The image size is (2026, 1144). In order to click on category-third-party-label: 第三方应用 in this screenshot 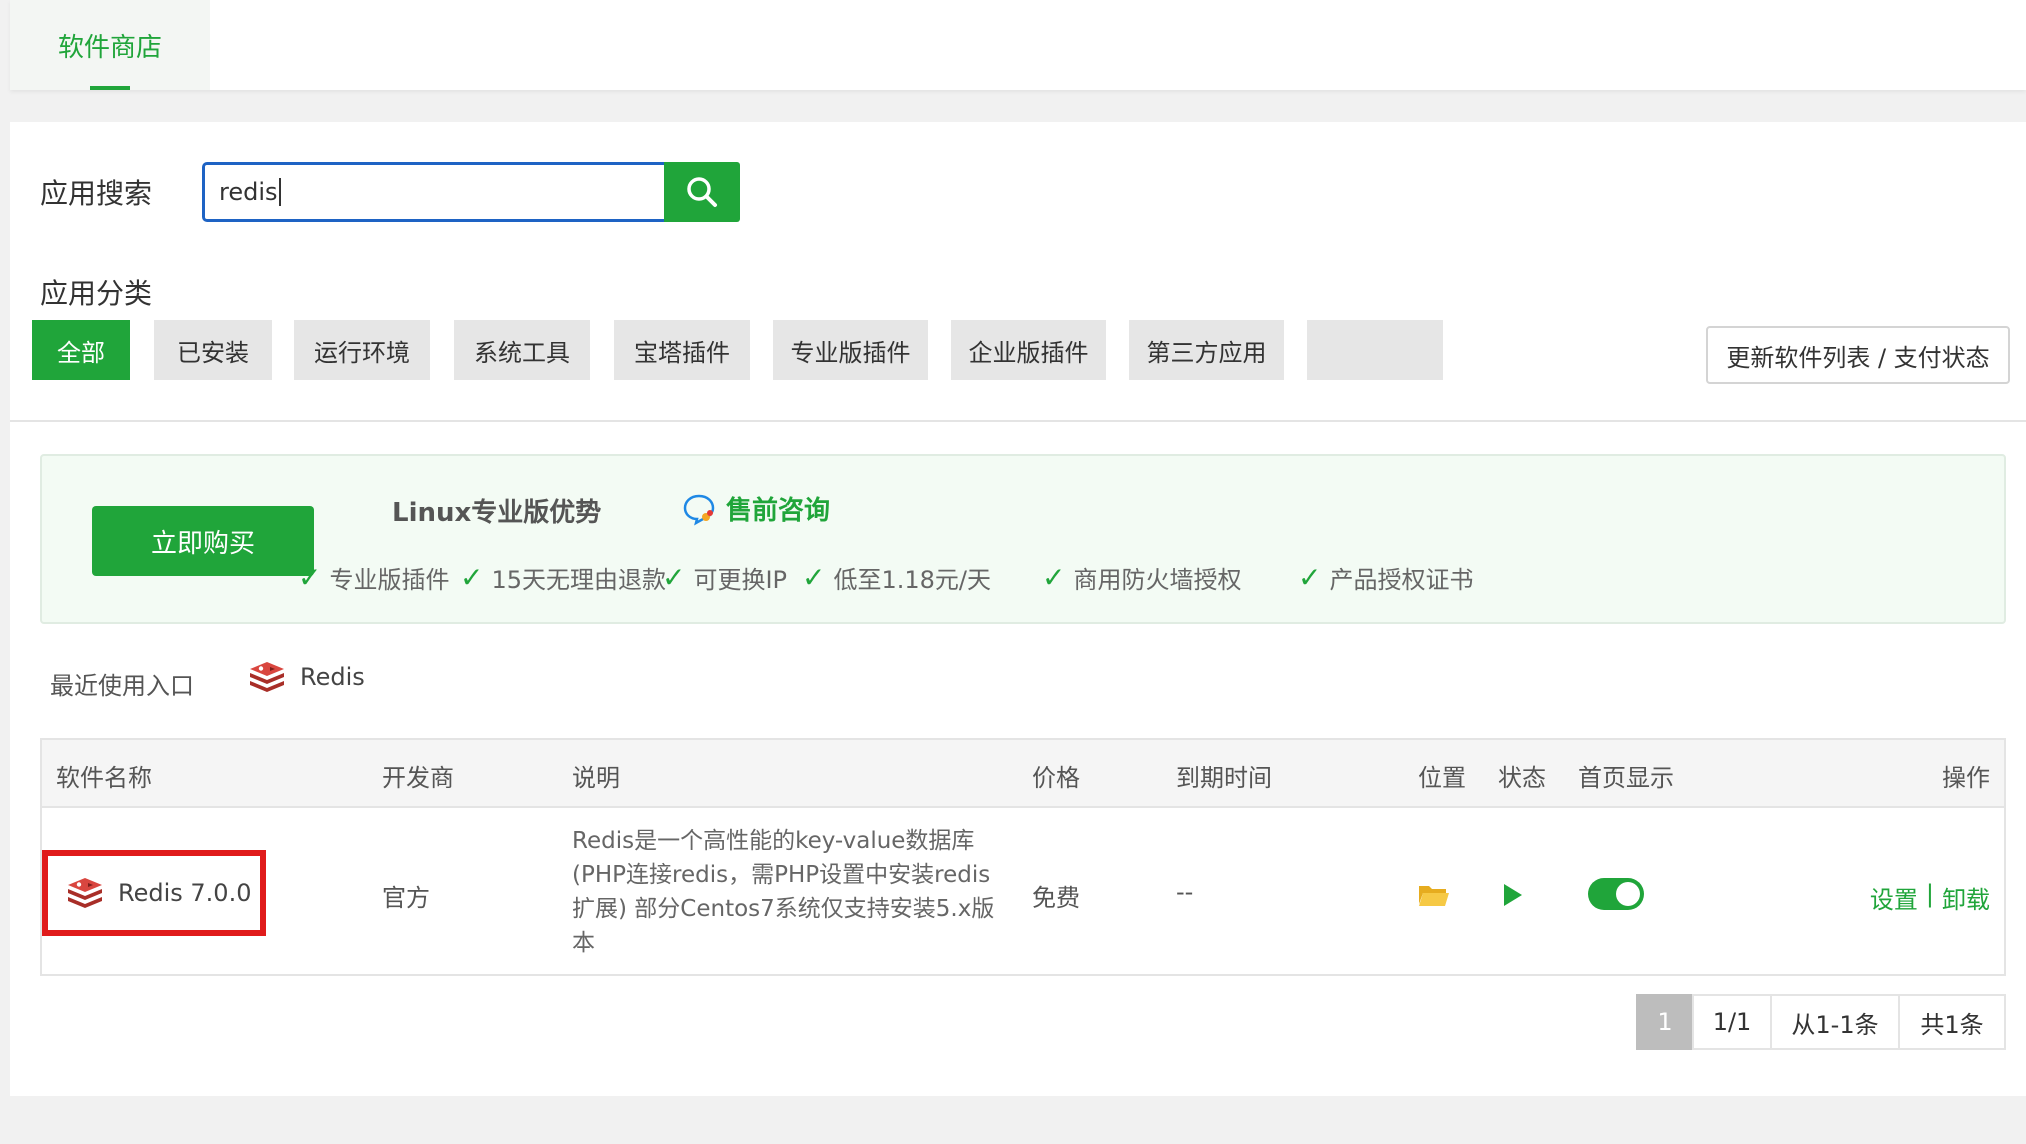, I will do `click(1206, 352)`.